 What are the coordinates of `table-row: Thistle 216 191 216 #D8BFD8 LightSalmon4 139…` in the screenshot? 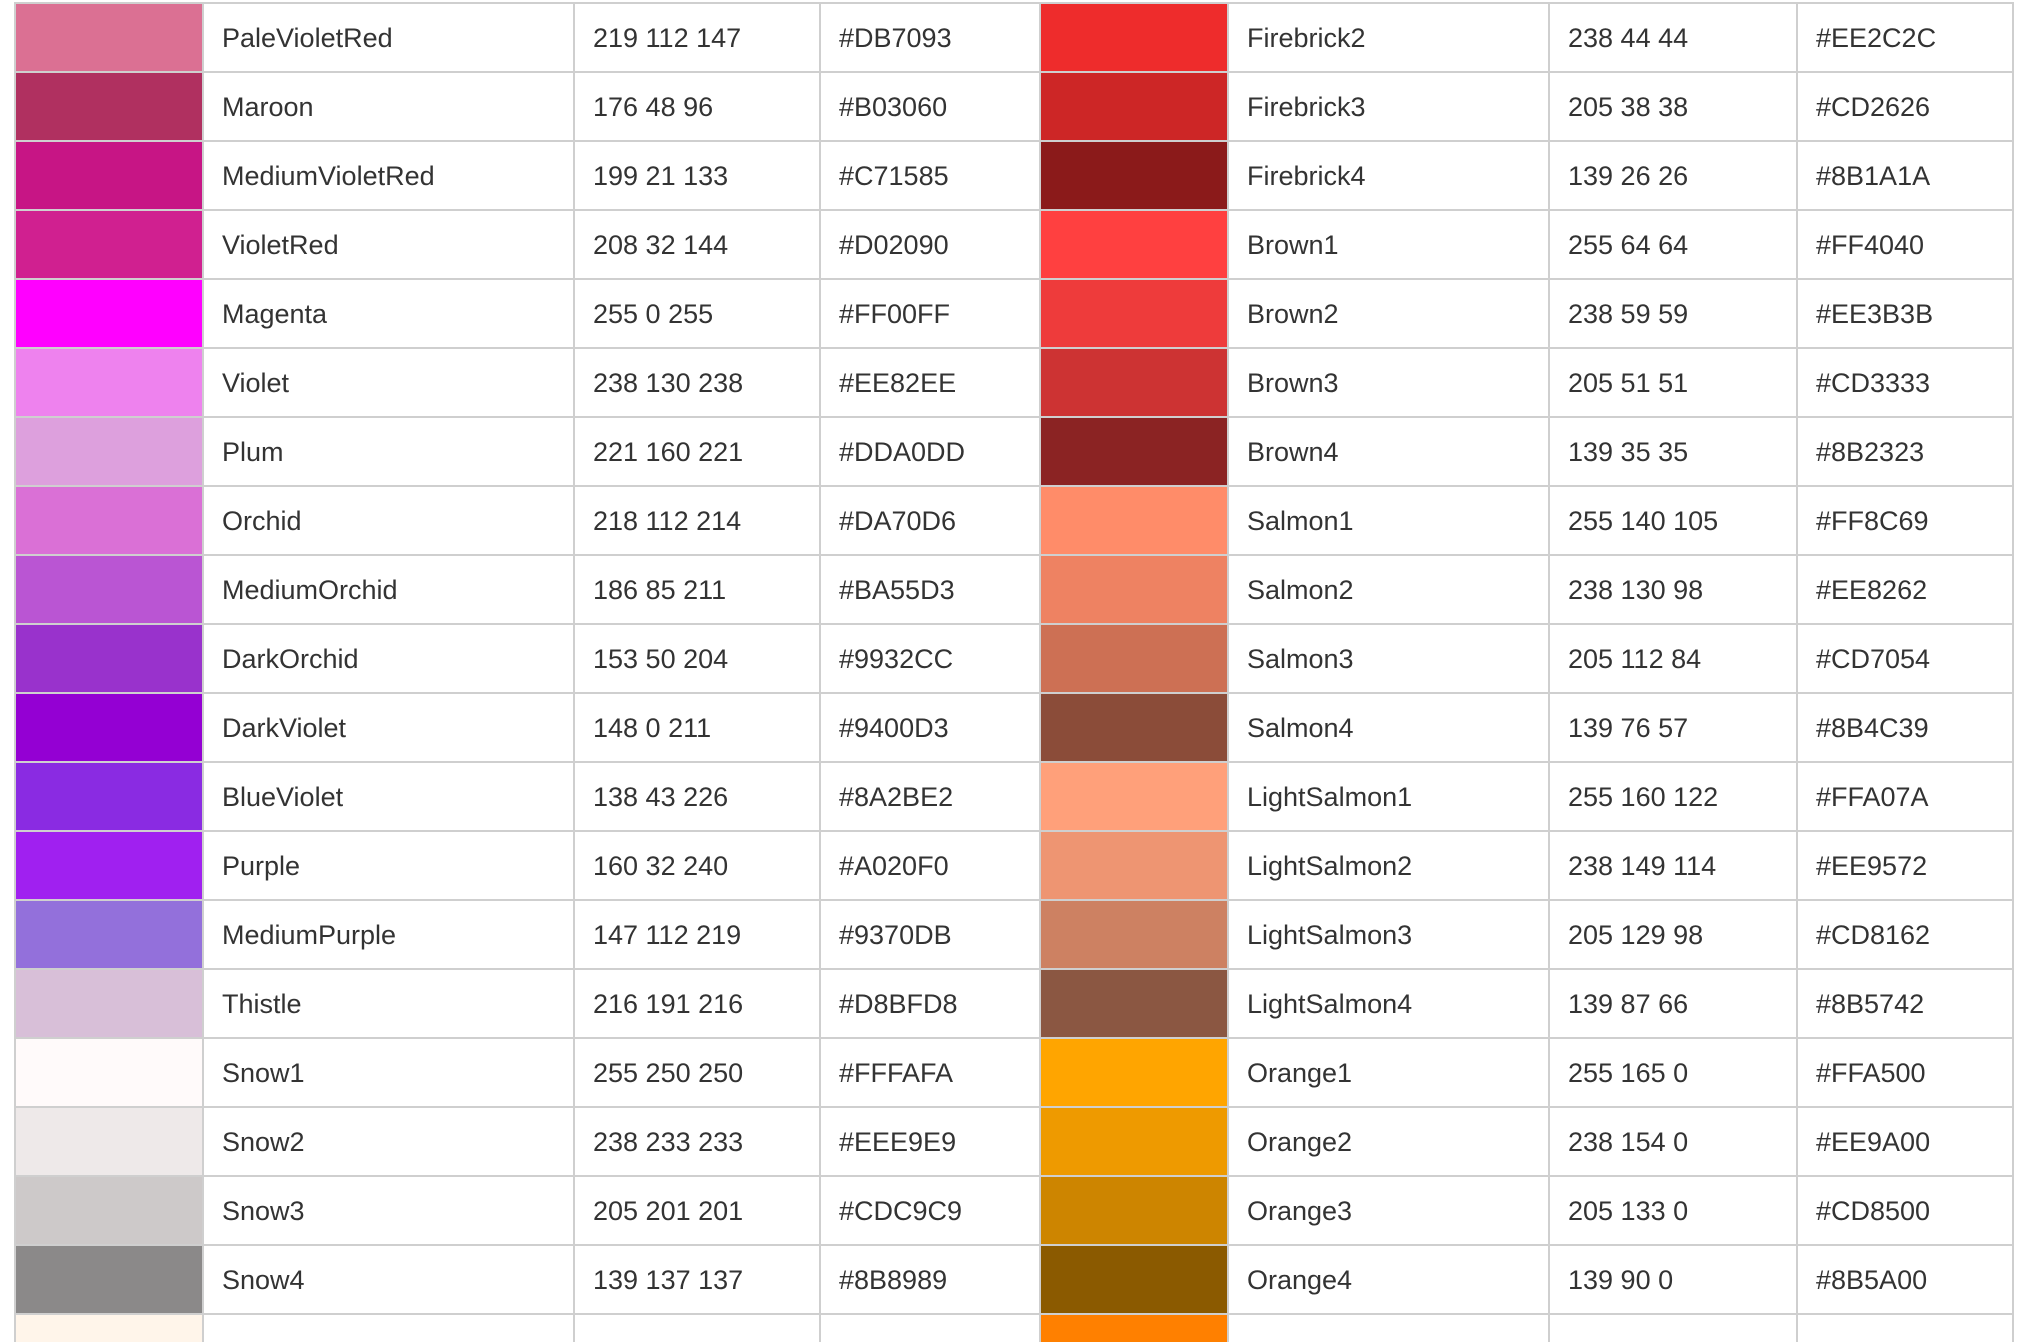 It's located at (1014, 1003).